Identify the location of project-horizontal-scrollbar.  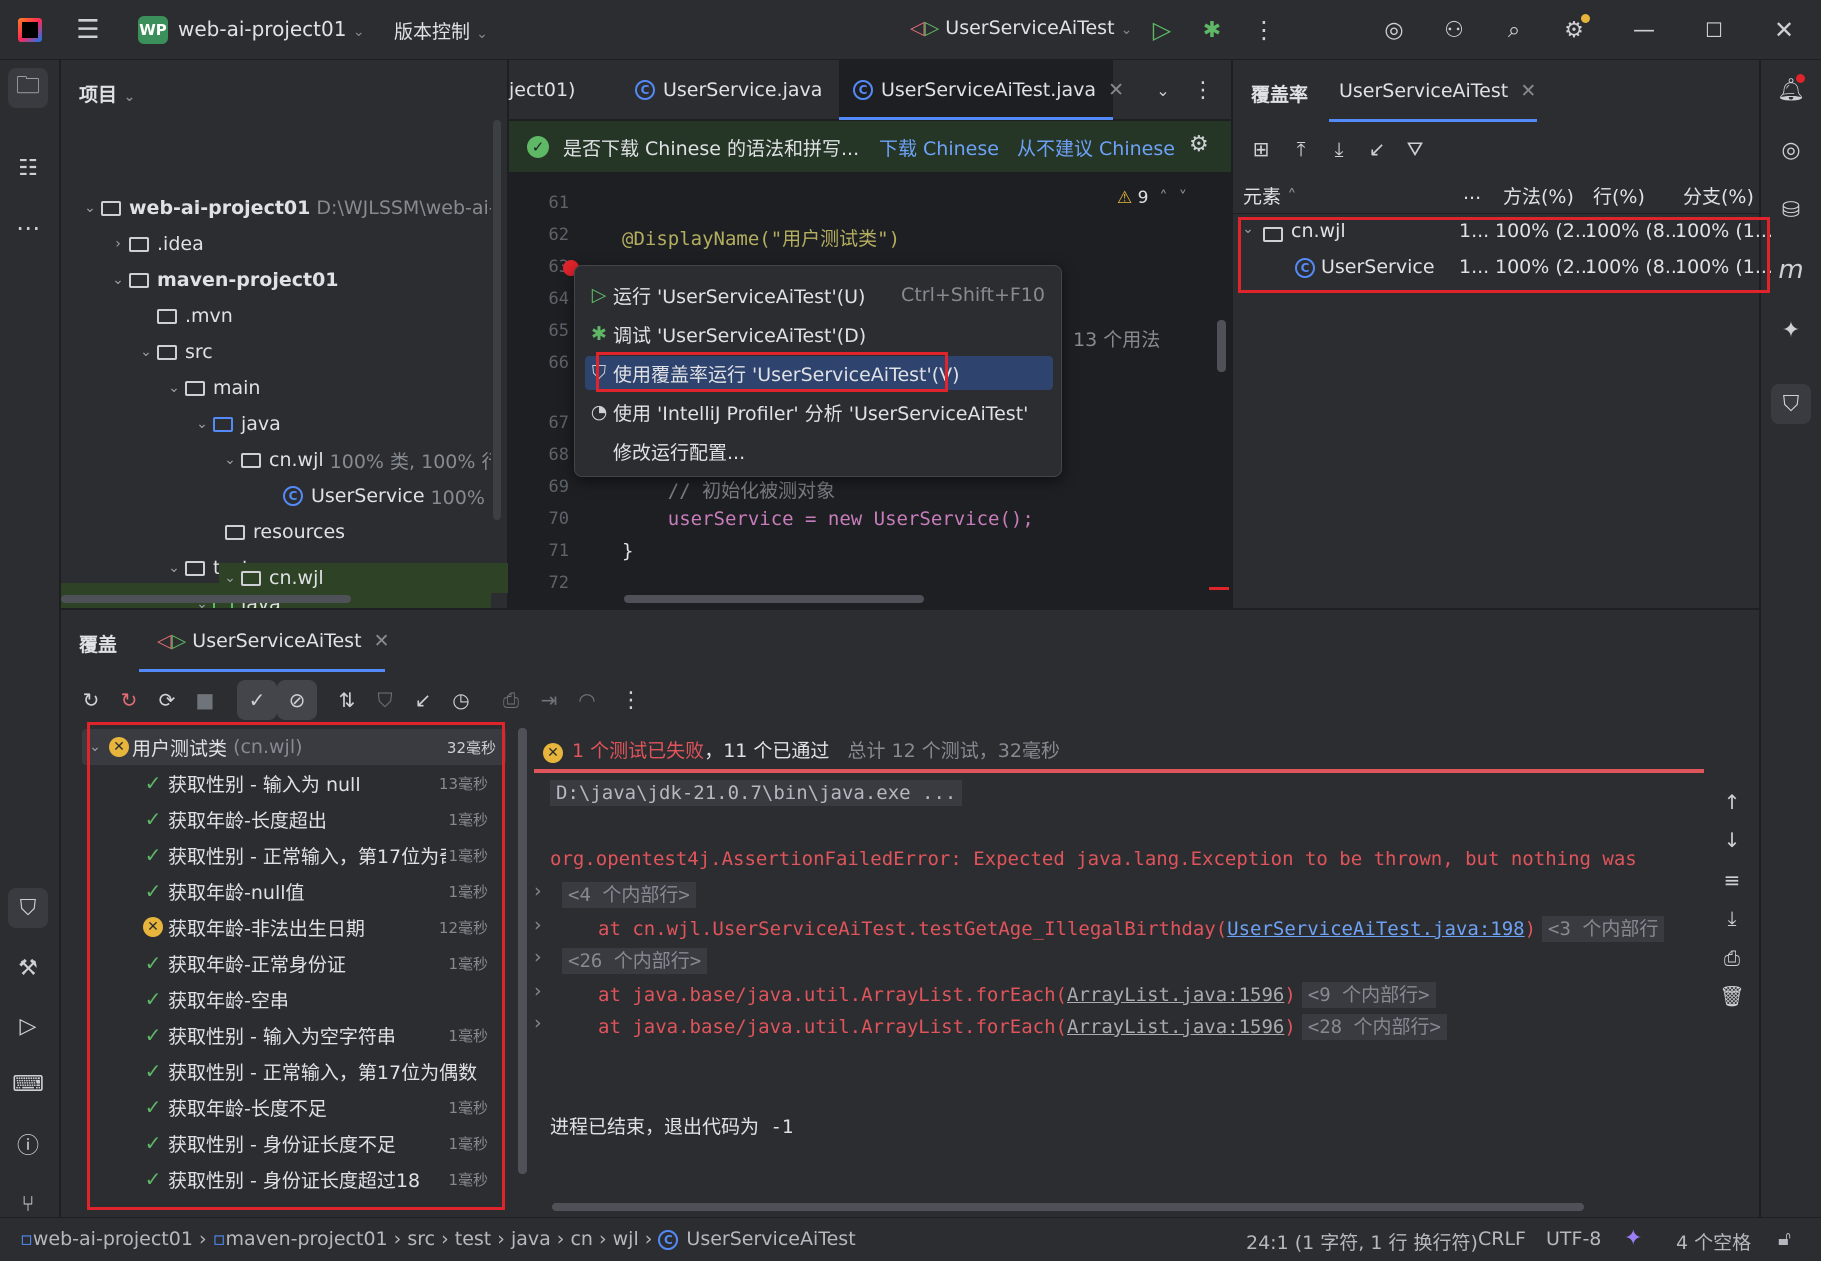
(206, 599).